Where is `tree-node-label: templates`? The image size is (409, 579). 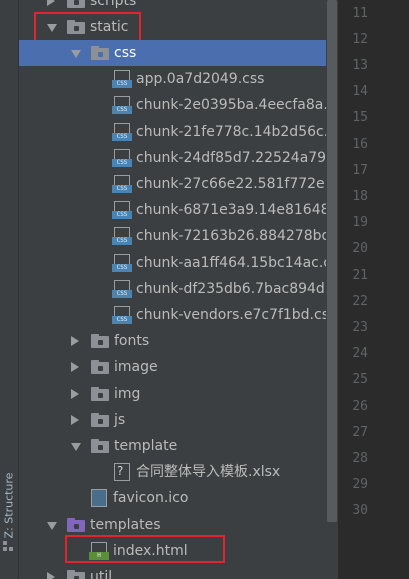
tree-node-label: templates is located at coordinates (125, 524).